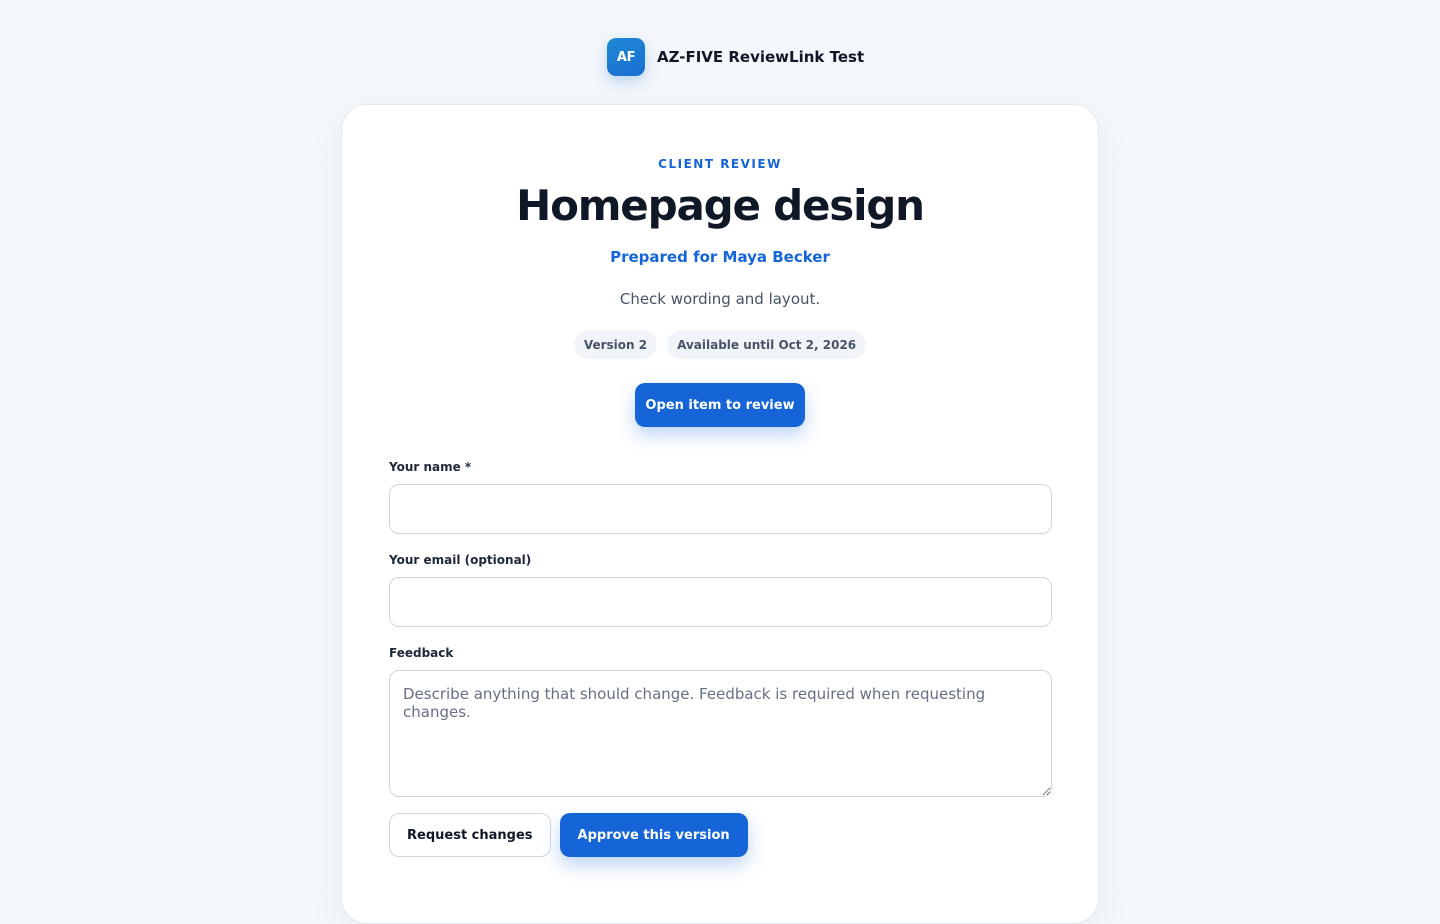 Image resolution: width=1440 pixels, height=924 pixels. Describe the element at coordinates (720, 405) in the screenshot. I see `open-item-button: Open item to review` at that location.